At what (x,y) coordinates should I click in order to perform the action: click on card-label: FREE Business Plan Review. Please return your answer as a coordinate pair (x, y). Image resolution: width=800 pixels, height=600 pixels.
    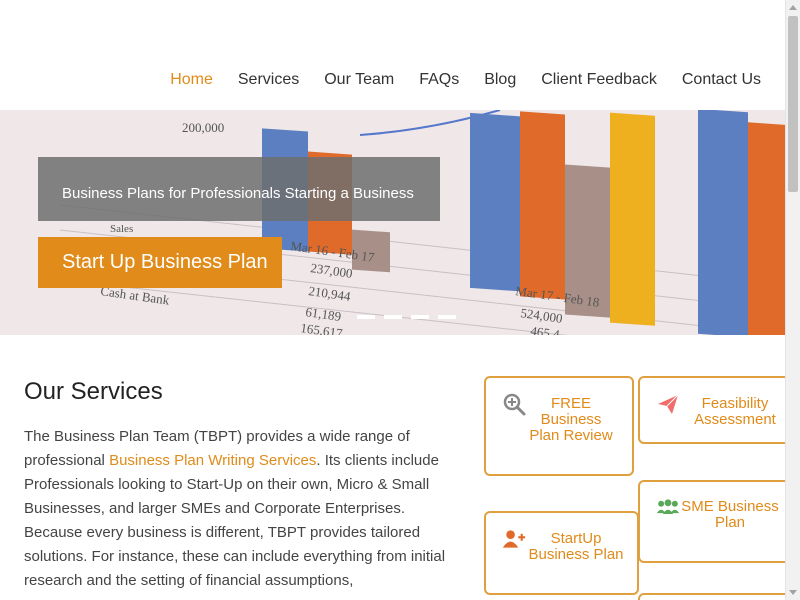
    Looking at the image, I should click on (571, 419).